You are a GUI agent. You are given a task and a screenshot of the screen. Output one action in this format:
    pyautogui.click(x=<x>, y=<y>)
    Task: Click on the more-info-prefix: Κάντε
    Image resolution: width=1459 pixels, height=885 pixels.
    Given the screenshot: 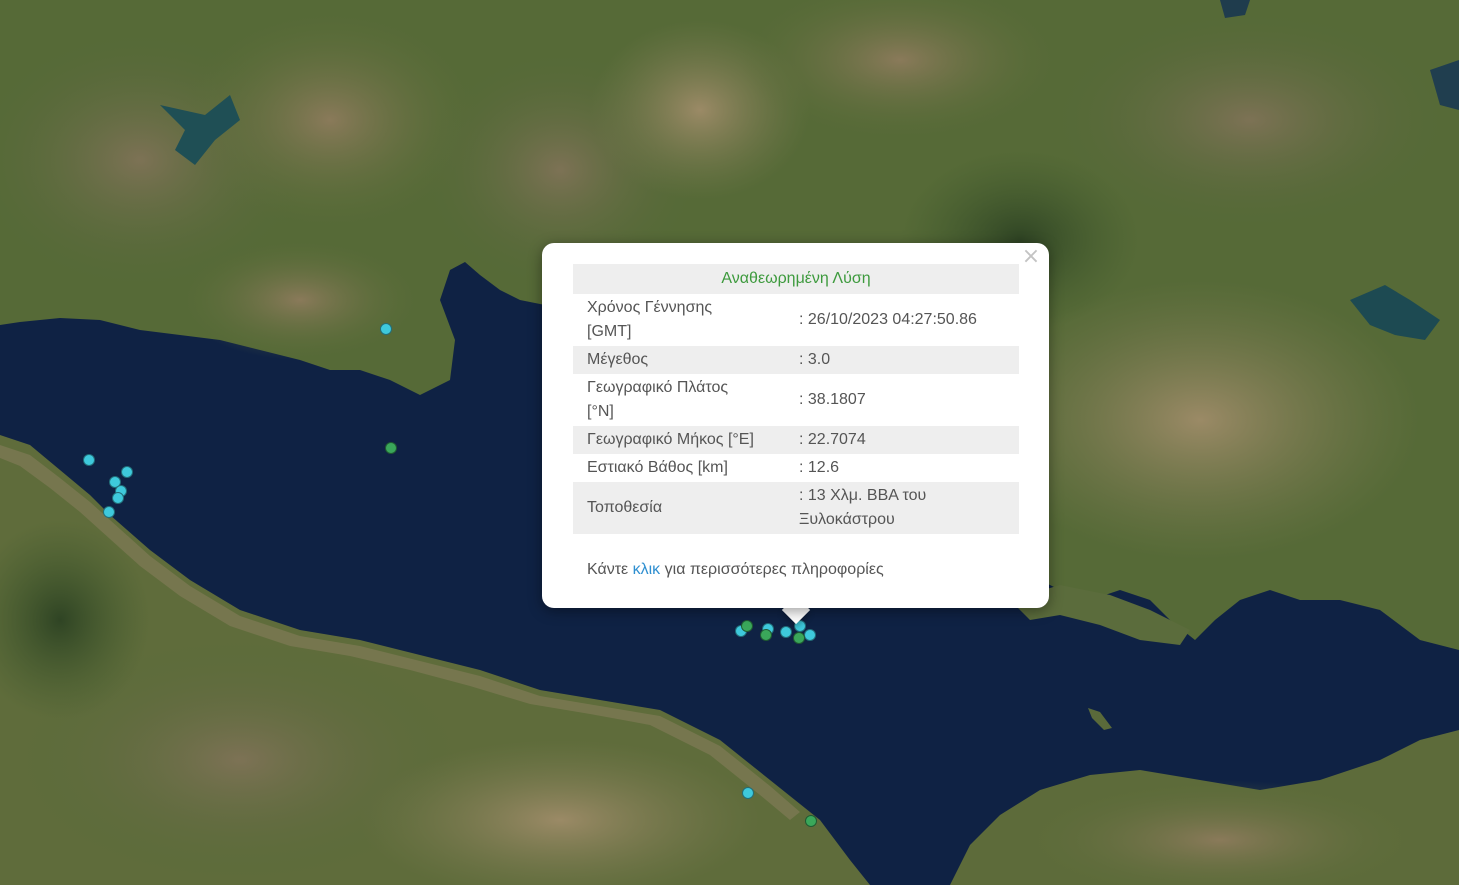 What is the action you would take?
    pyautogui.click(x=610, y=569)
    